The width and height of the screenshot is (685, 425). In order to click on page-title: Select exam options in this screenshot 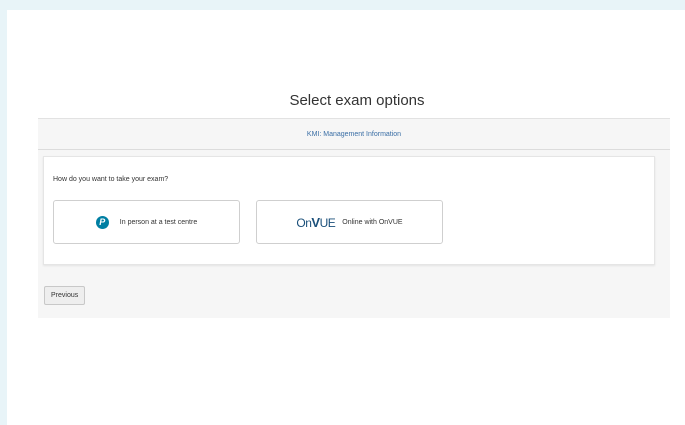, I will do `click(357, 100)`.